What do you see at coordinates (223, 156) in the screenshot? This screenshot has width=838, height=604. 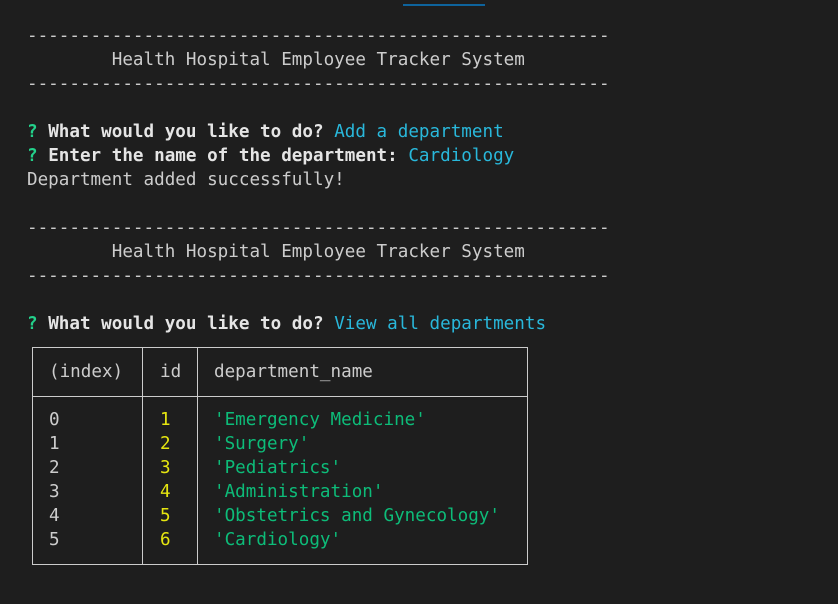 I see `prompt-question: Enter the name of the department:` at bounding box center [223, 156].